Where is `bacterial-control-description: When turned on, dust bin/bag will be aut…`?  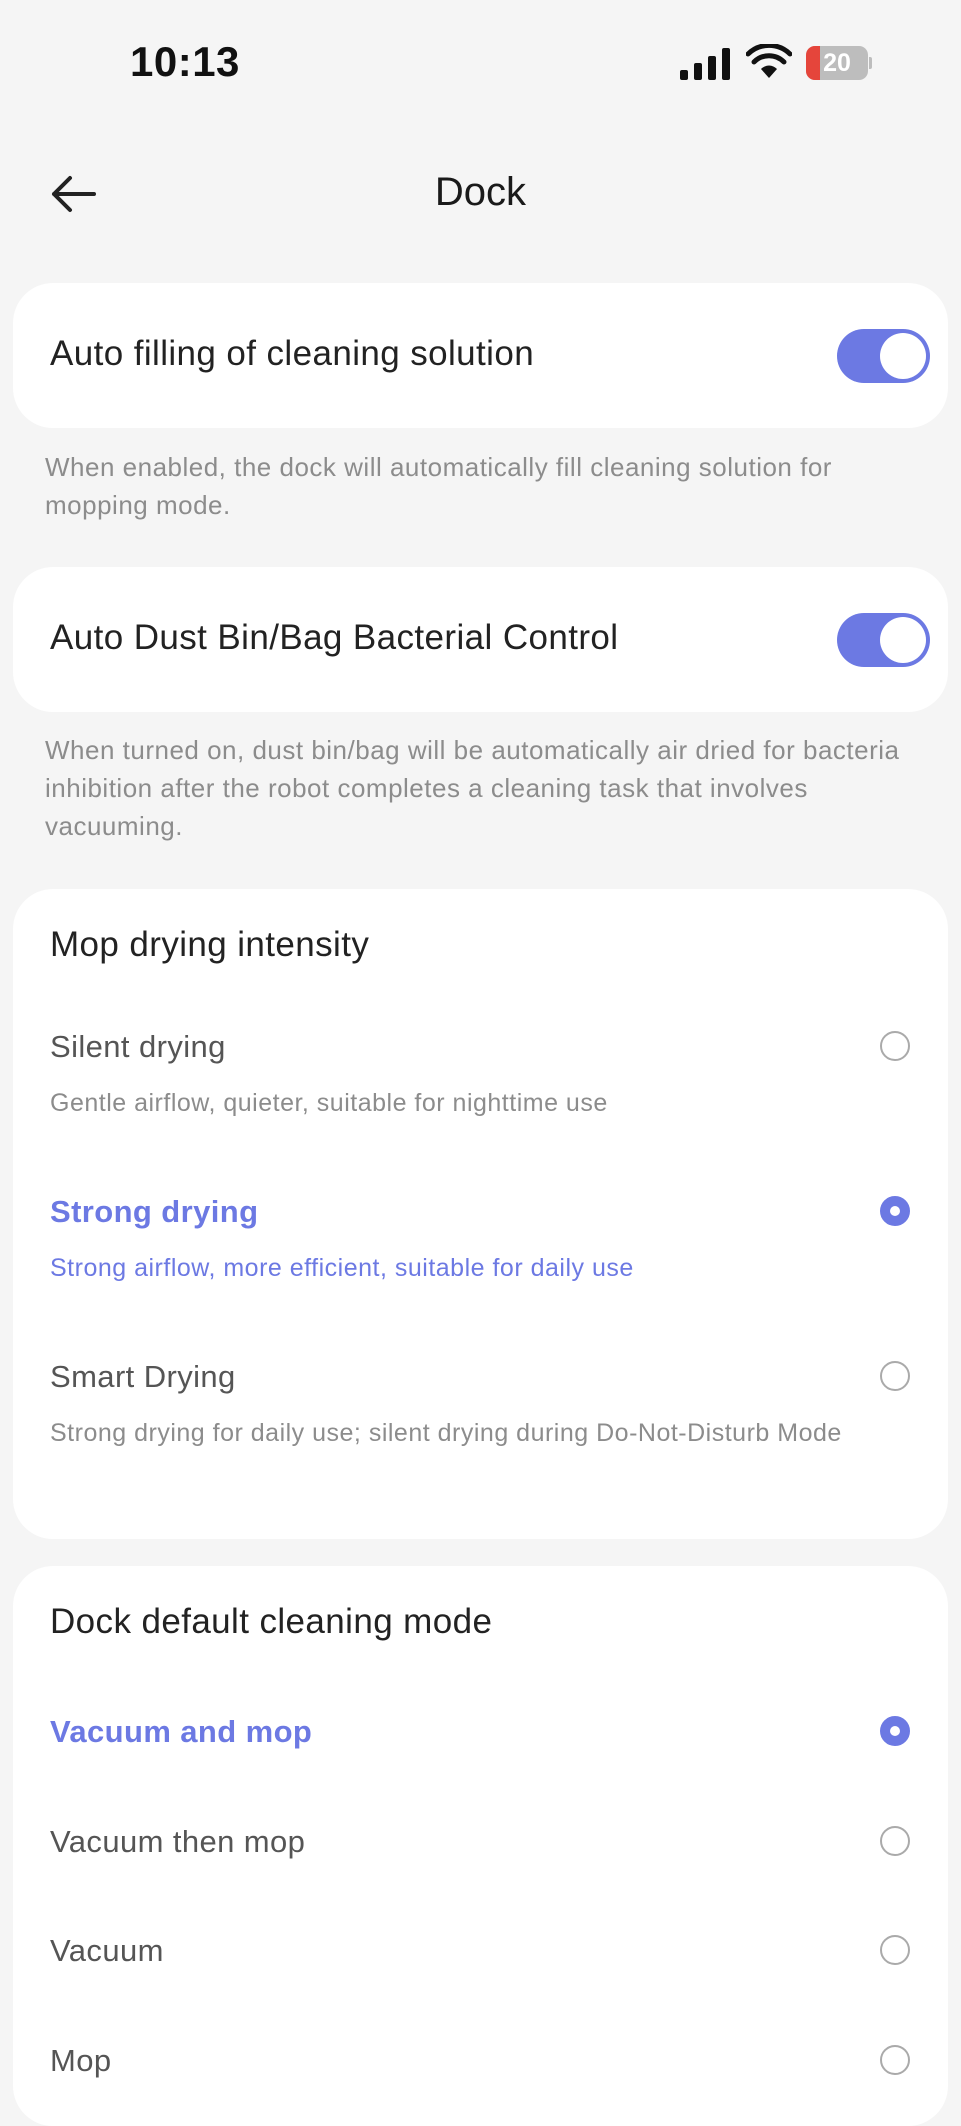 bacterial-control-description: When turned on, dust bin/bag will be aut… is located at coordinates (472, 788).